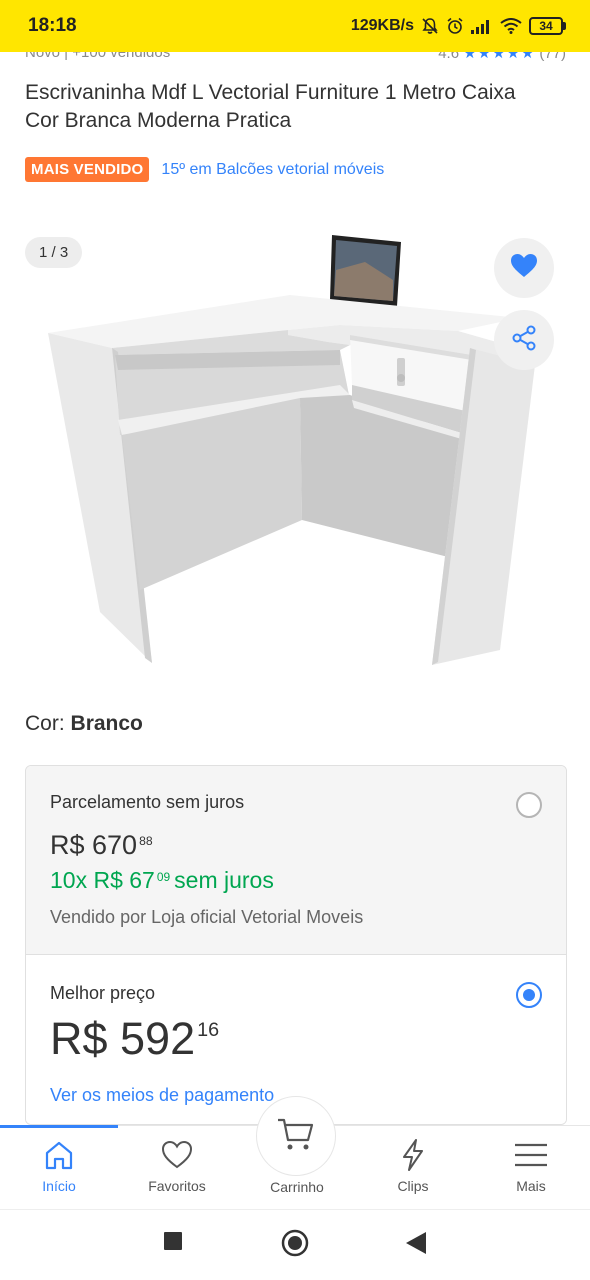 Image resolution: width=590 pixels, height=1280 pixels. I want to click on option-title: Parcelamento sem juros, so click(147, 802).